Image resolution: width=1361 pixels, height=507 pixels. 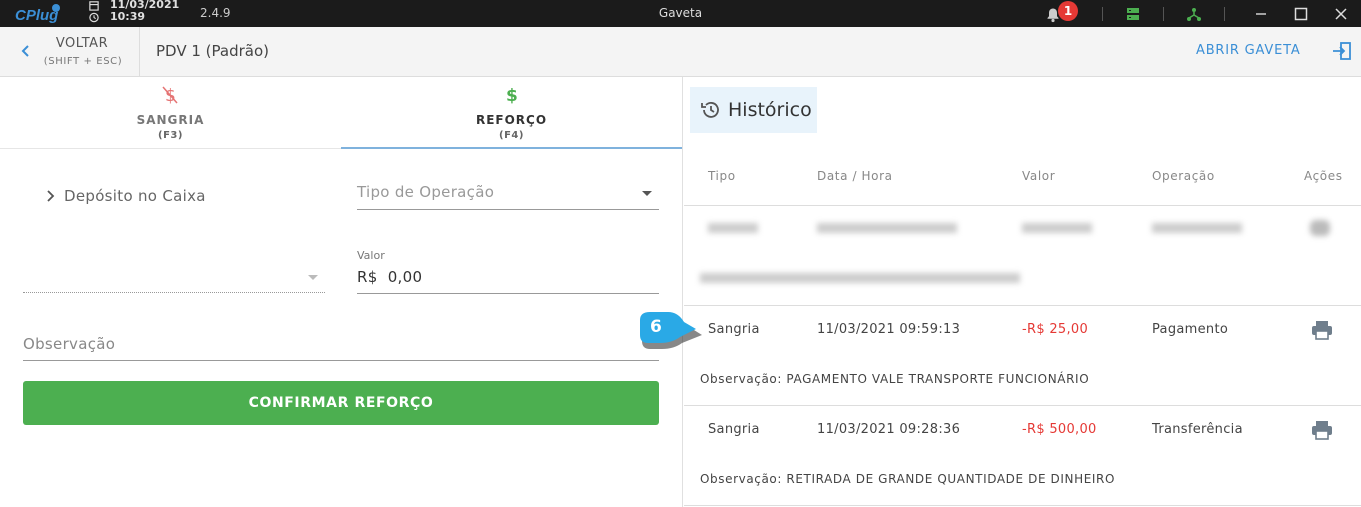 I want to click on row-valor: -R$ 25,00, so click(x=1055, y=329).